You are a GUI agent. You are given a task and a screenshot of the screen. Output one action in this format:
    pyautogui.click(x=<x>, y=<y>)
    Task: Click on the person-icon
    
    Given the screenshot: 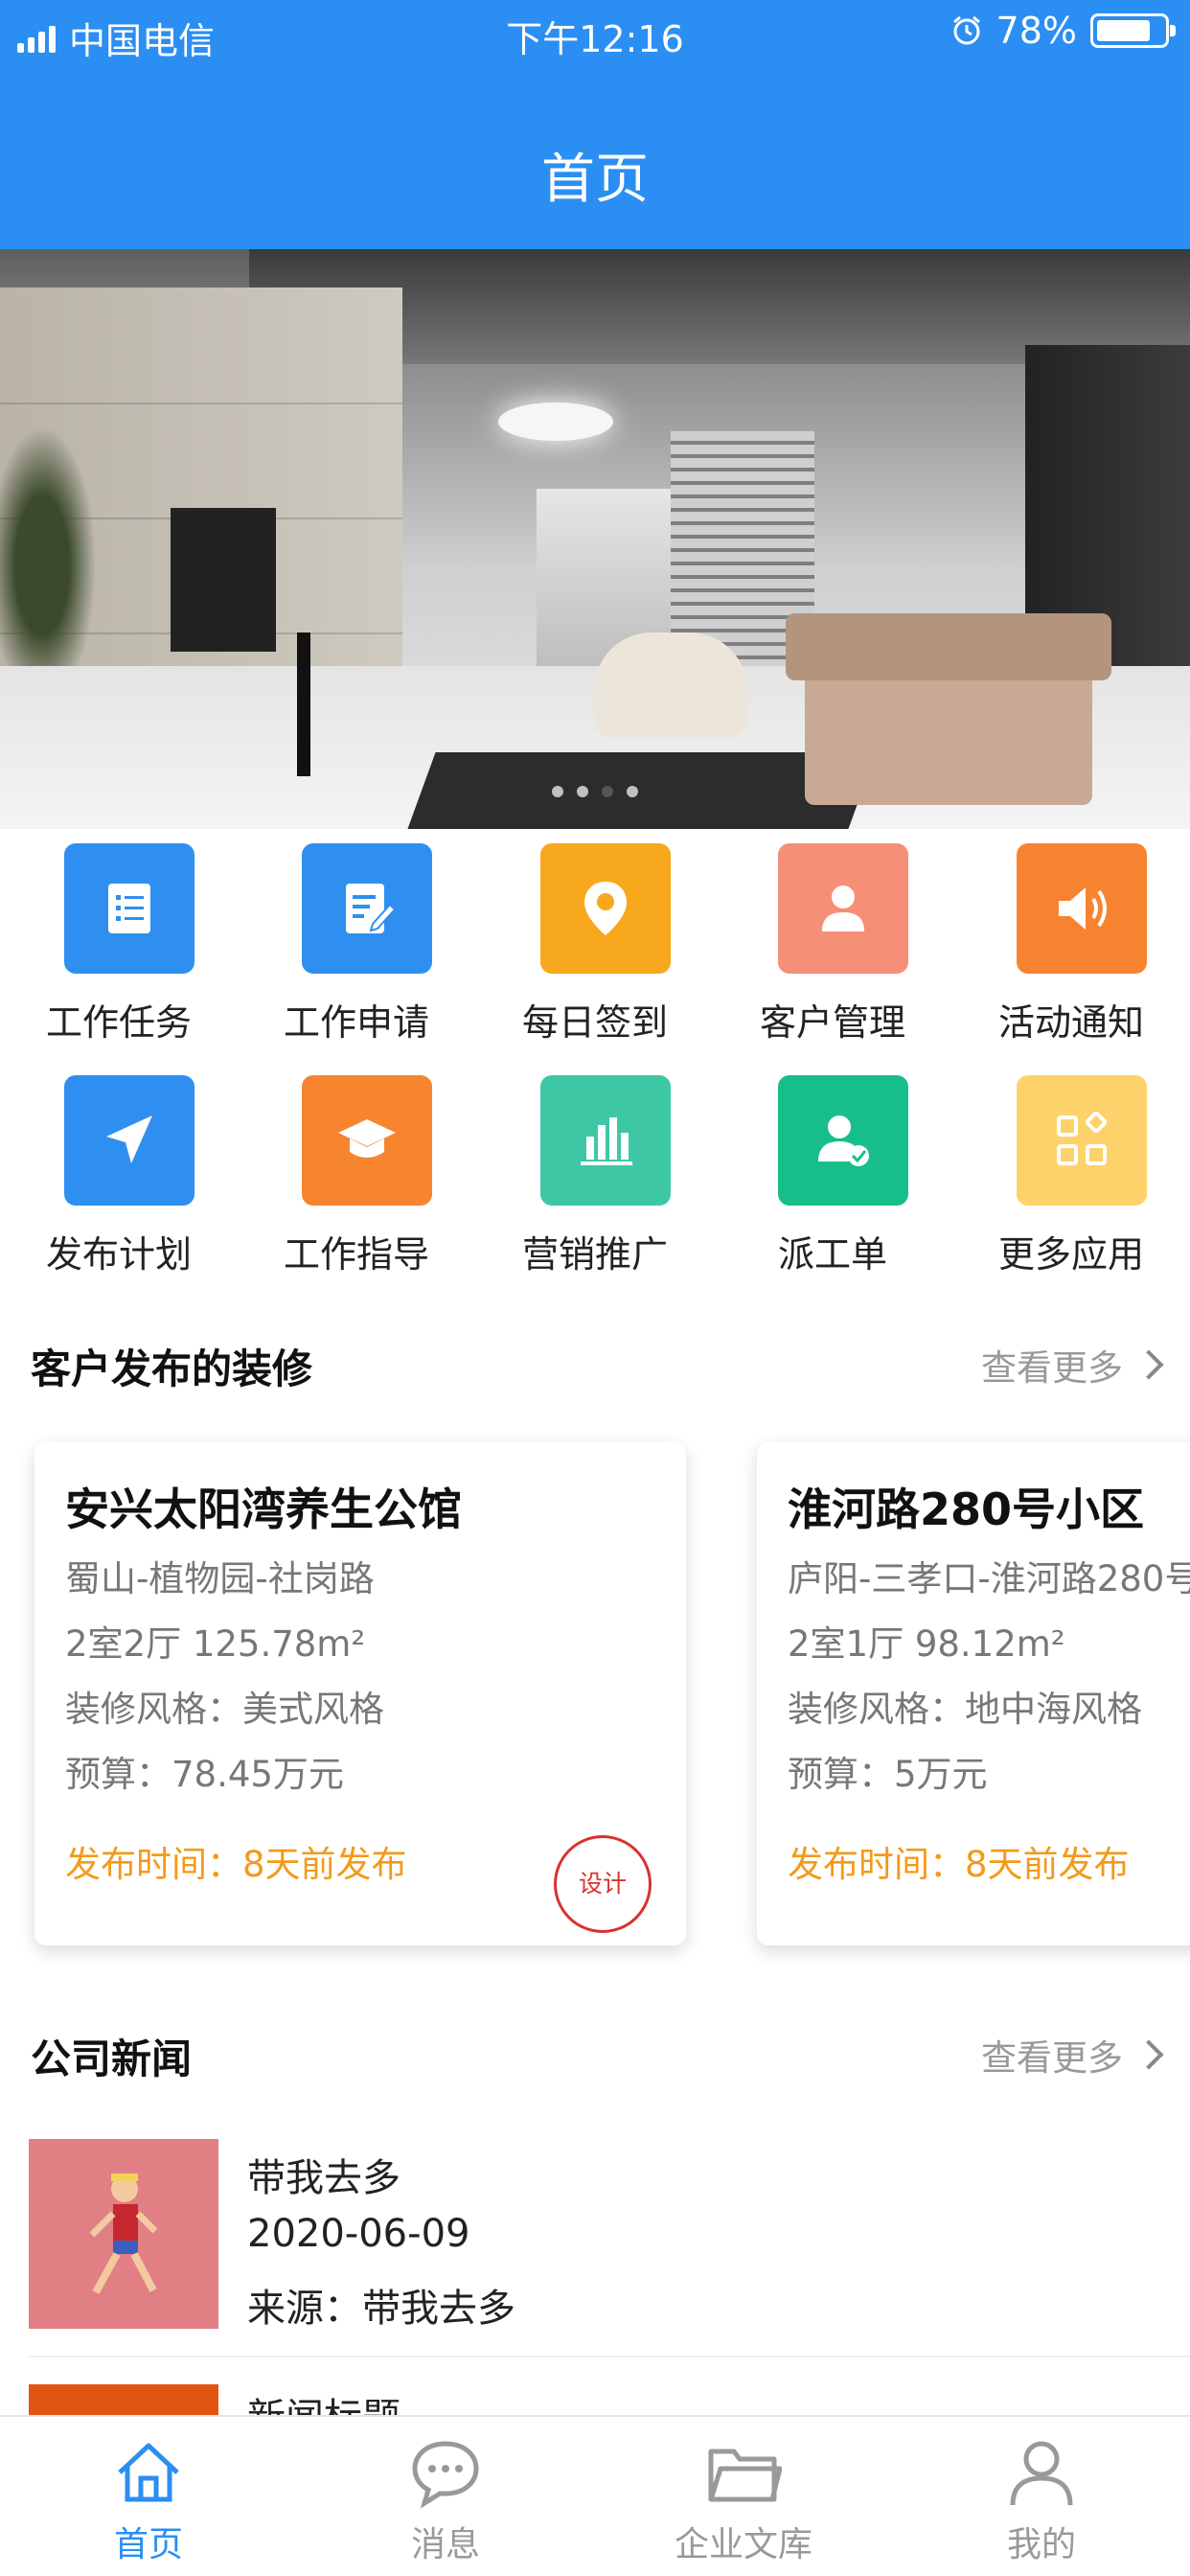 What is the action you would take?
    pyautogui.click(x=1041, y=2473)
    